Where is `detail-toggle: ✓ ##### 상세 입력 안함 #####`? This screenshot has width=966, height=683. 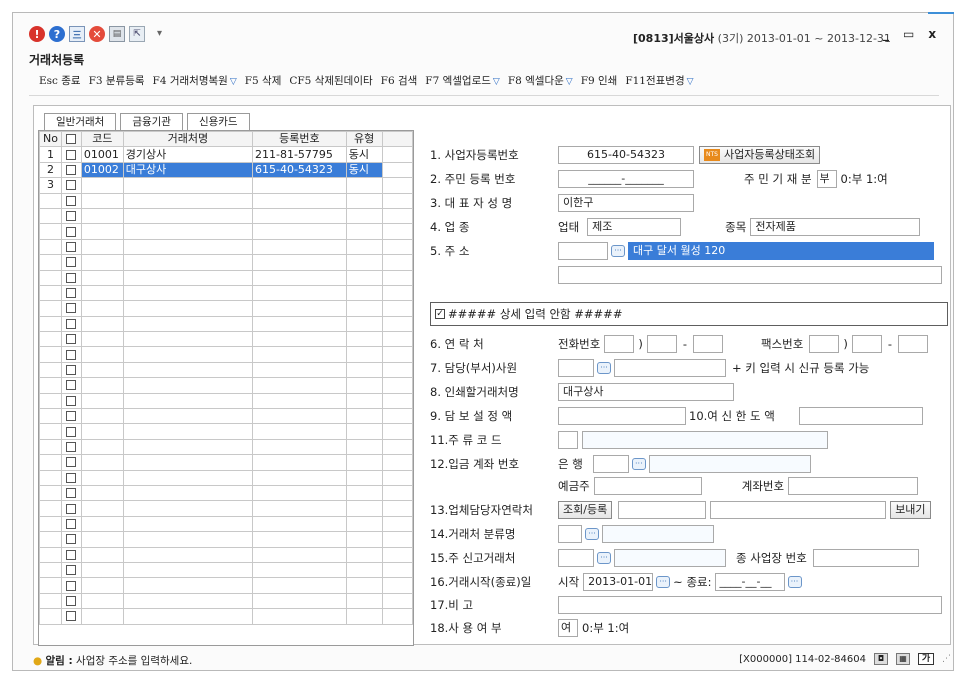 detail-toggle: ✓ ##### 상세 입력 안함 ##### is located at coordinates (689, 314).